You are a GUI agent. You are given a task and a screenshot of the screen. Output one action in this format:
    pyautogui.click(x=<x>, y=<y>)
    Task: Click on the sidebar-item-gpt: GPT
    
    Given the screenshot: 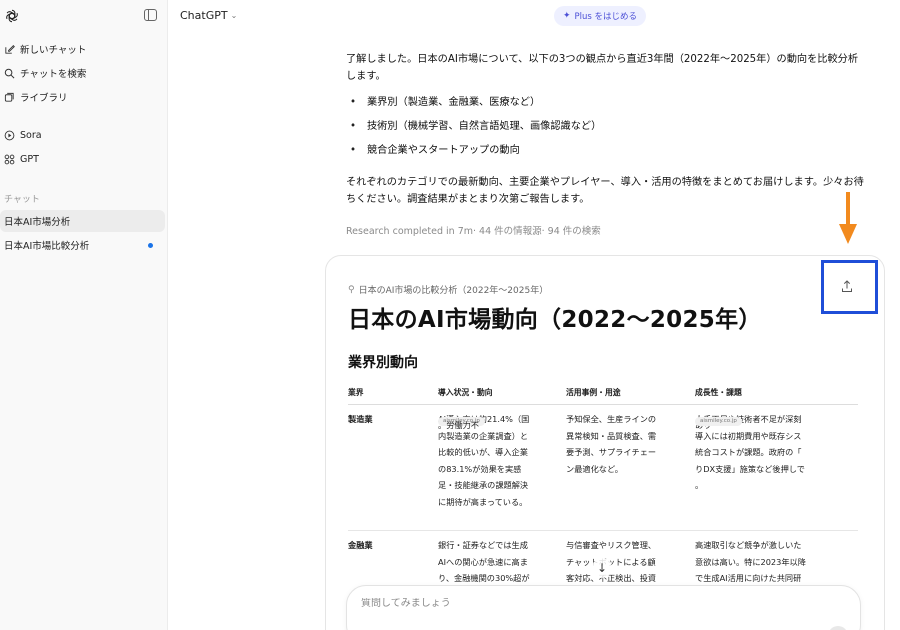 What is the action you would take?
    pyautogui.click(x=82, y=159)
    